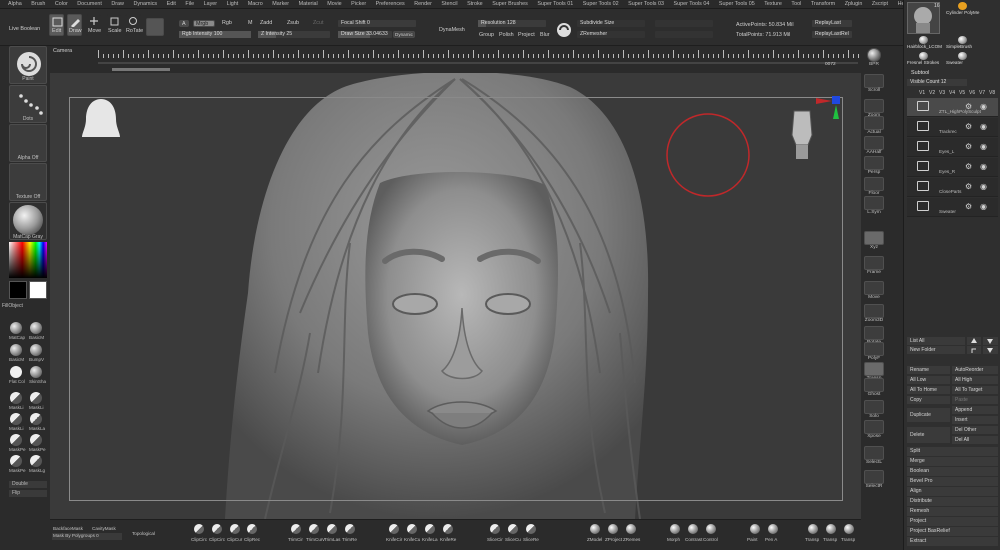 The image size is (1000, 550). What do you see at coordinates (74, 25) in the screenshot?
I see `draw-button: Draw` at bounding box center [74, 25].